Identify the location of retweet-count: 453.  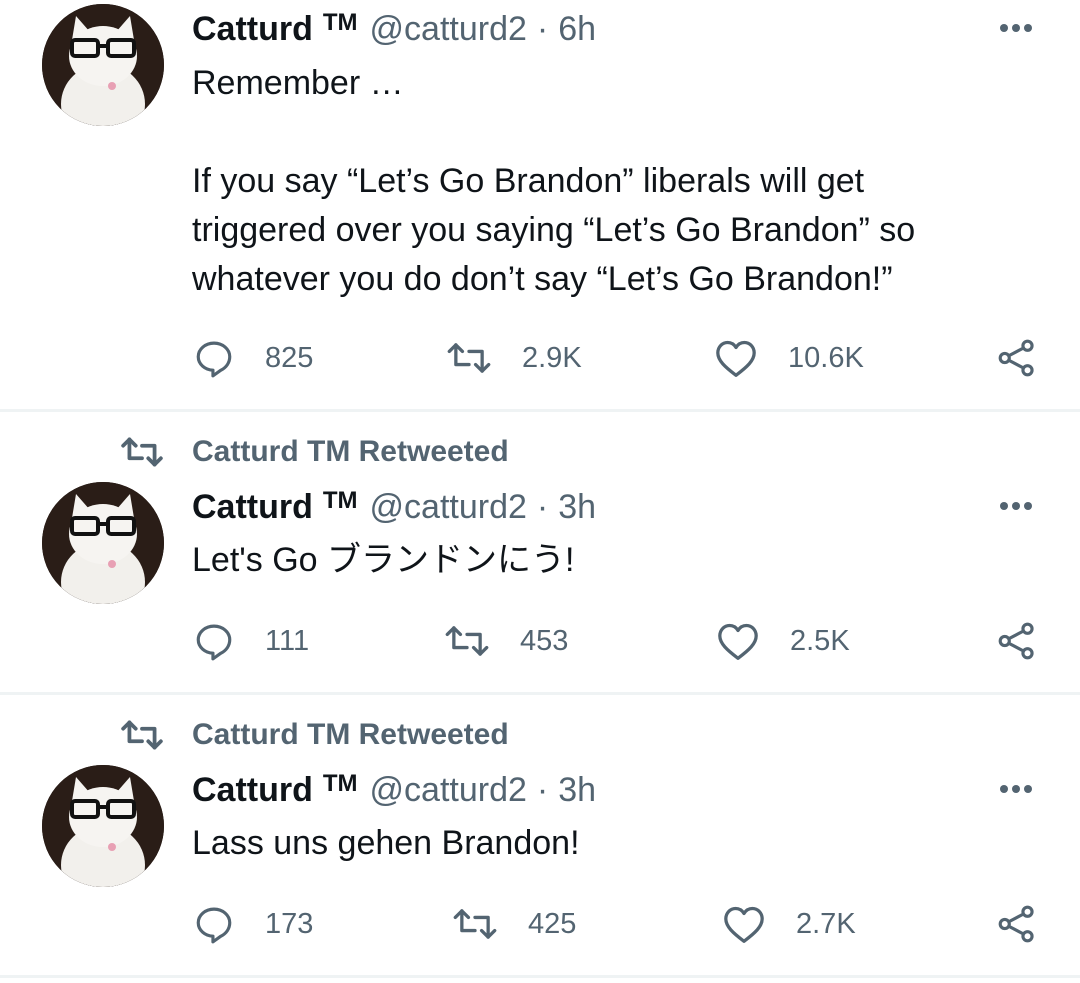
(544, 640).